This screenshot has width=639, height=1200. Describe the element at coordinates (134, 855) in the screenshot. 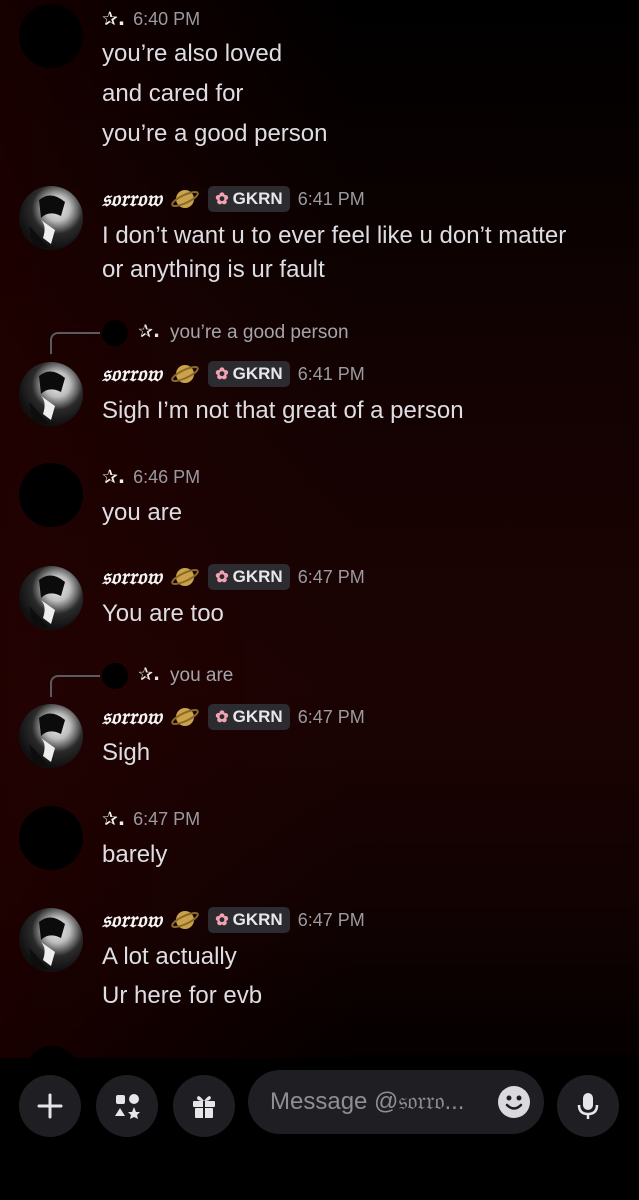

I see `message-line: barely` at that location.